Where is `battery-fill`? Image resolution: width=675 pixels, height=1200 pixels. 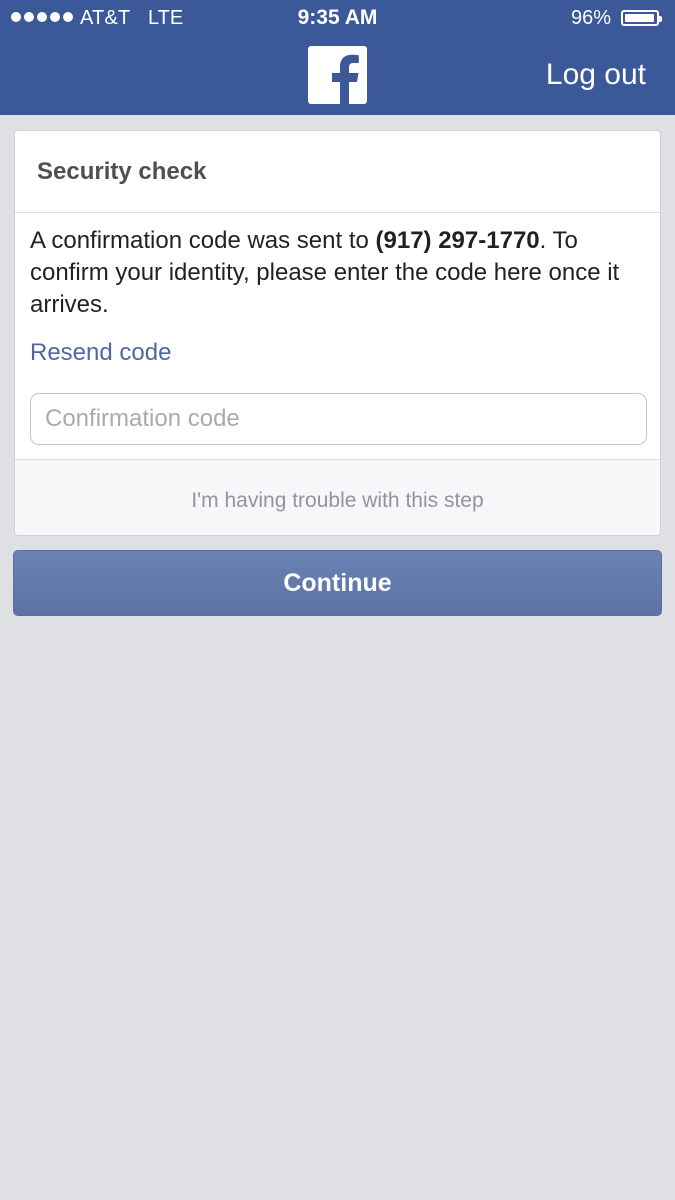 battery-fill is located at coordinates (639, 18).